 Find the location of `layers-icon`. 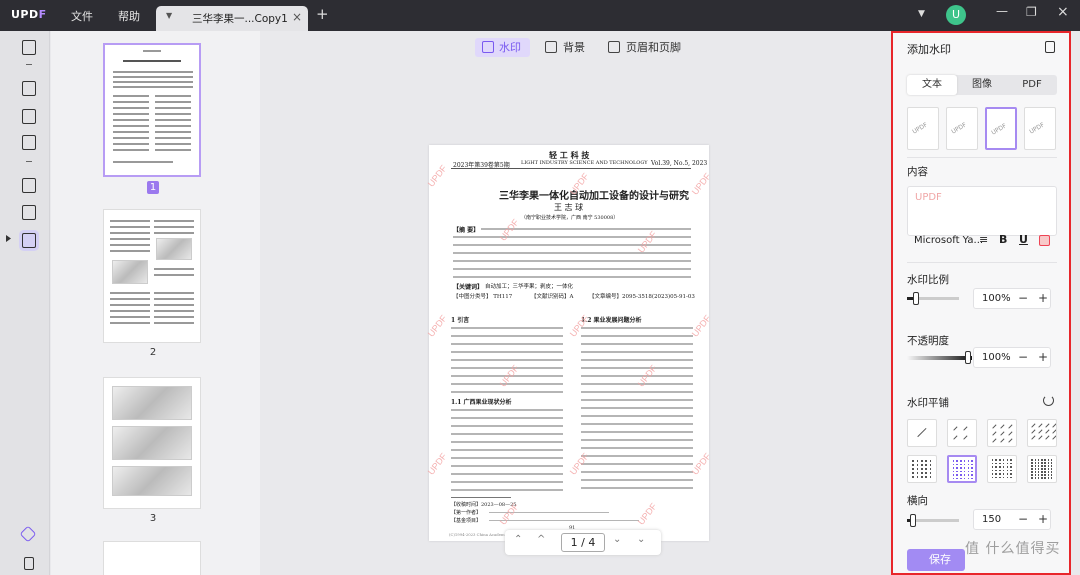

layers-icon is located at coordinates (28, 534).